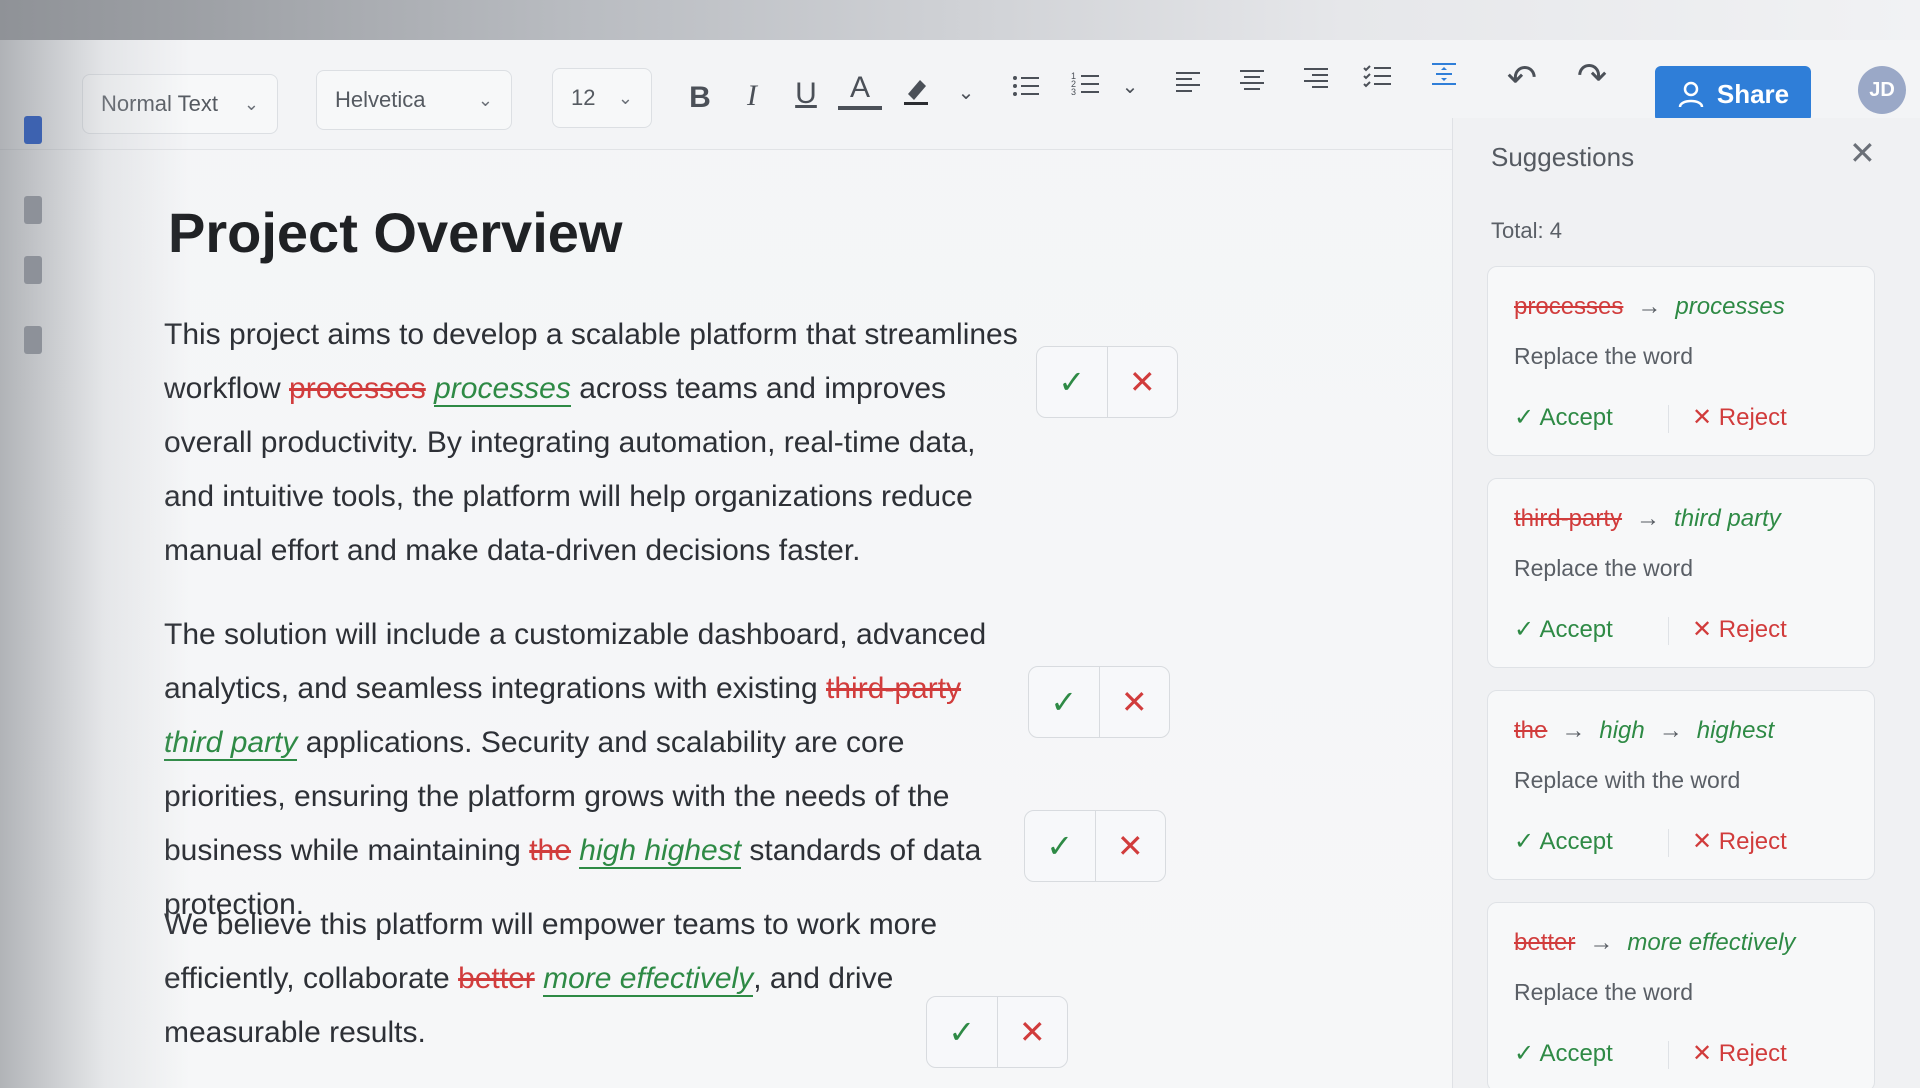 The height and width of the screenshot is (1088, 1920). I want to click on sidebar-table-icon, so click(33, 340).